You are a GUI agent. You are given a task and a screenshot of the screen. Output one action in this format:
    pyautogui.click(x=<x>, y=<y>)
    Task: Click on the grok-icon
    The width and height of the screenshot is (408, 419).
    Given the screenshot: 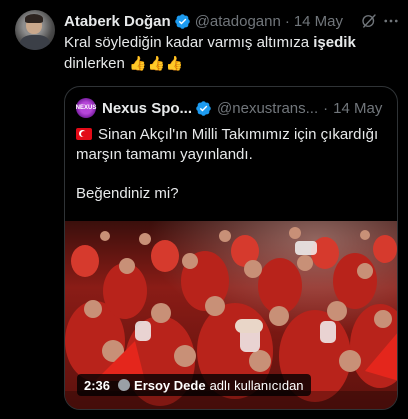 What is the action you would take?
    pyautogui.click(x=369, y=21)
    